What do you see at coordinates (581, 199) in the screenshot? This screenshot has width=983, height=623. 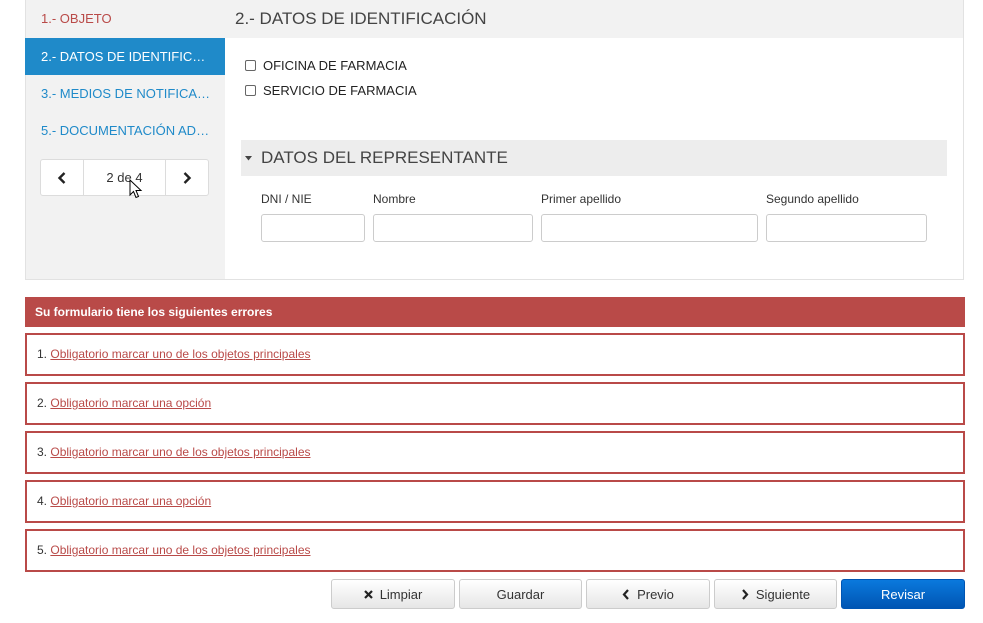 I see `primer-apellido-label: Primer apellido` at bounding box center [581, 199].